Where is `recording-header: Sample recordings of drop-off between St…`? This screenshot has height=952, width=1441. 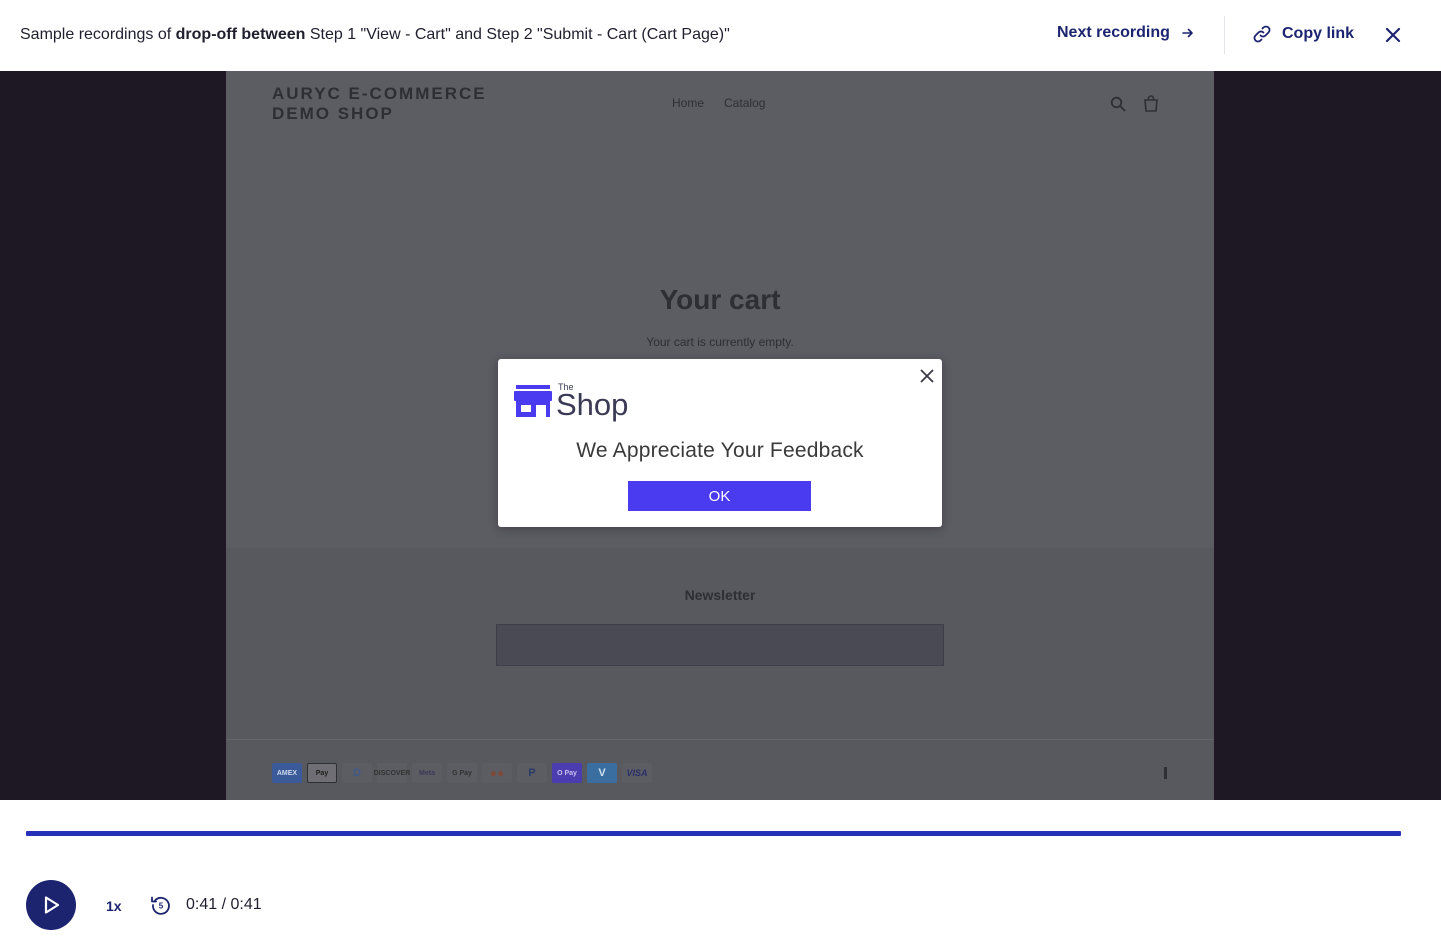
recording-header: Sample recordings of drop-off between St… is located at coordinates (720, 35).